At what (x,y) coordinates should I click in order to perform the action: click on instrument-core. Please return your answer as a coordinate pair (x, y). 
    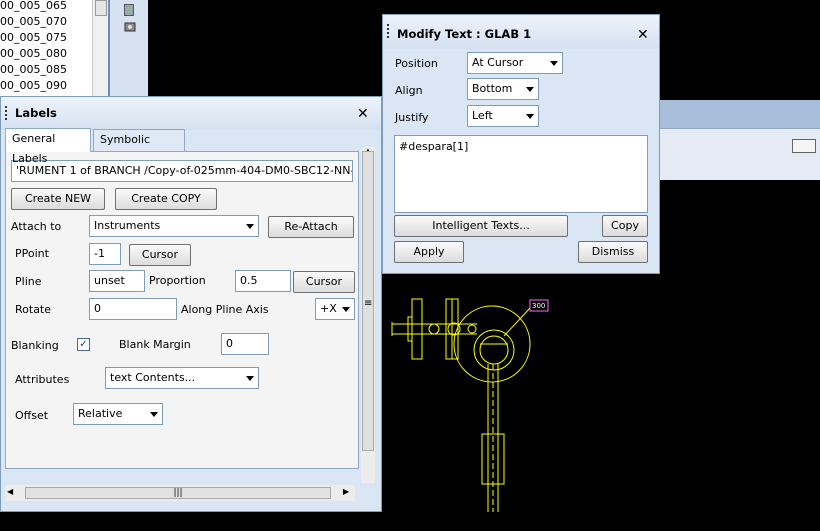
    Looking at the image, I should click on (494, 350).